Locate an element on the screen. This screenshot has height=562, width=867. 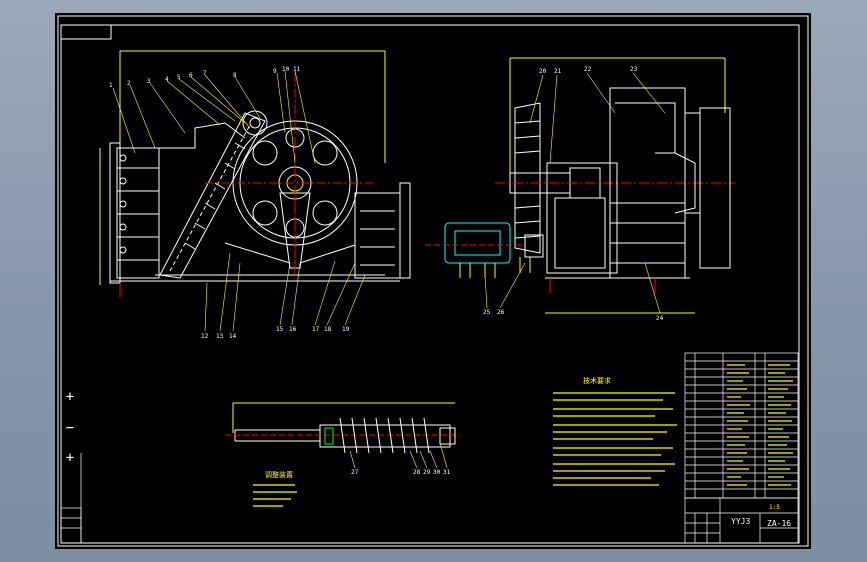
part-number-label: 14 is located at coordinates (233, 336).